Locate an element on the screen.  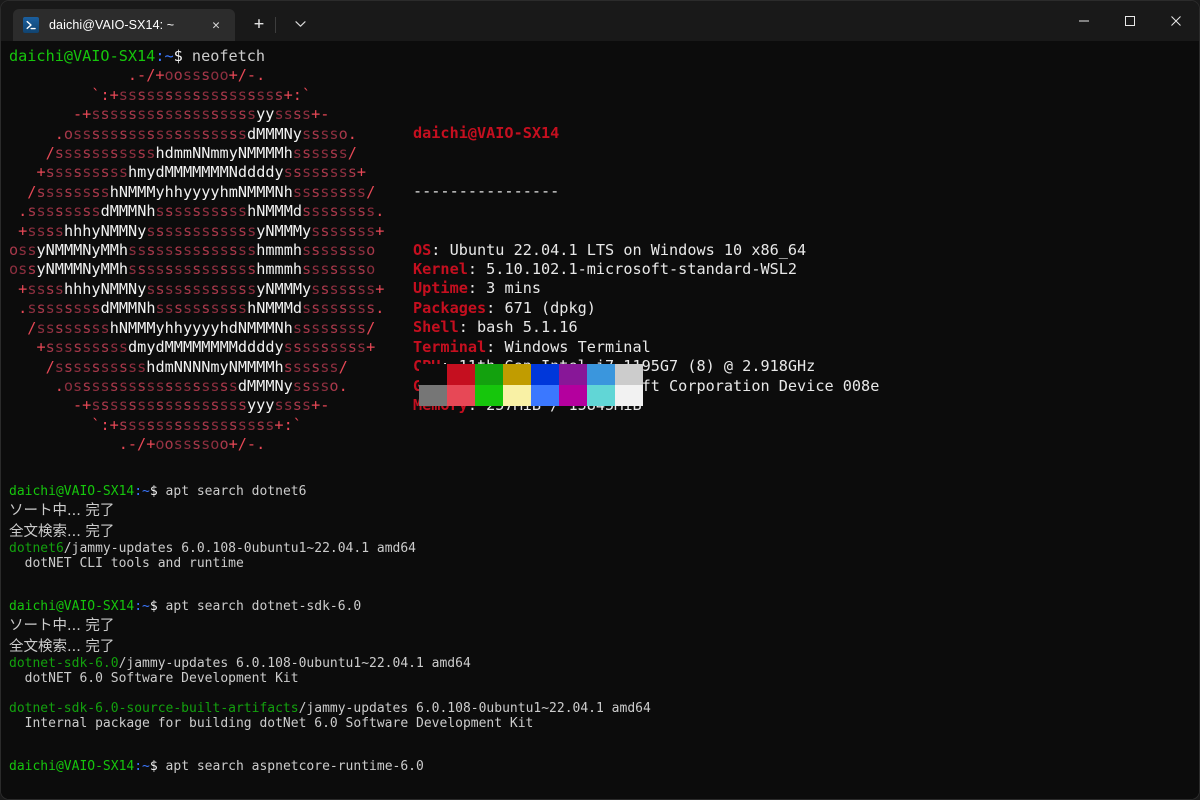
maximize-button is located at coordinates (1130, 21).